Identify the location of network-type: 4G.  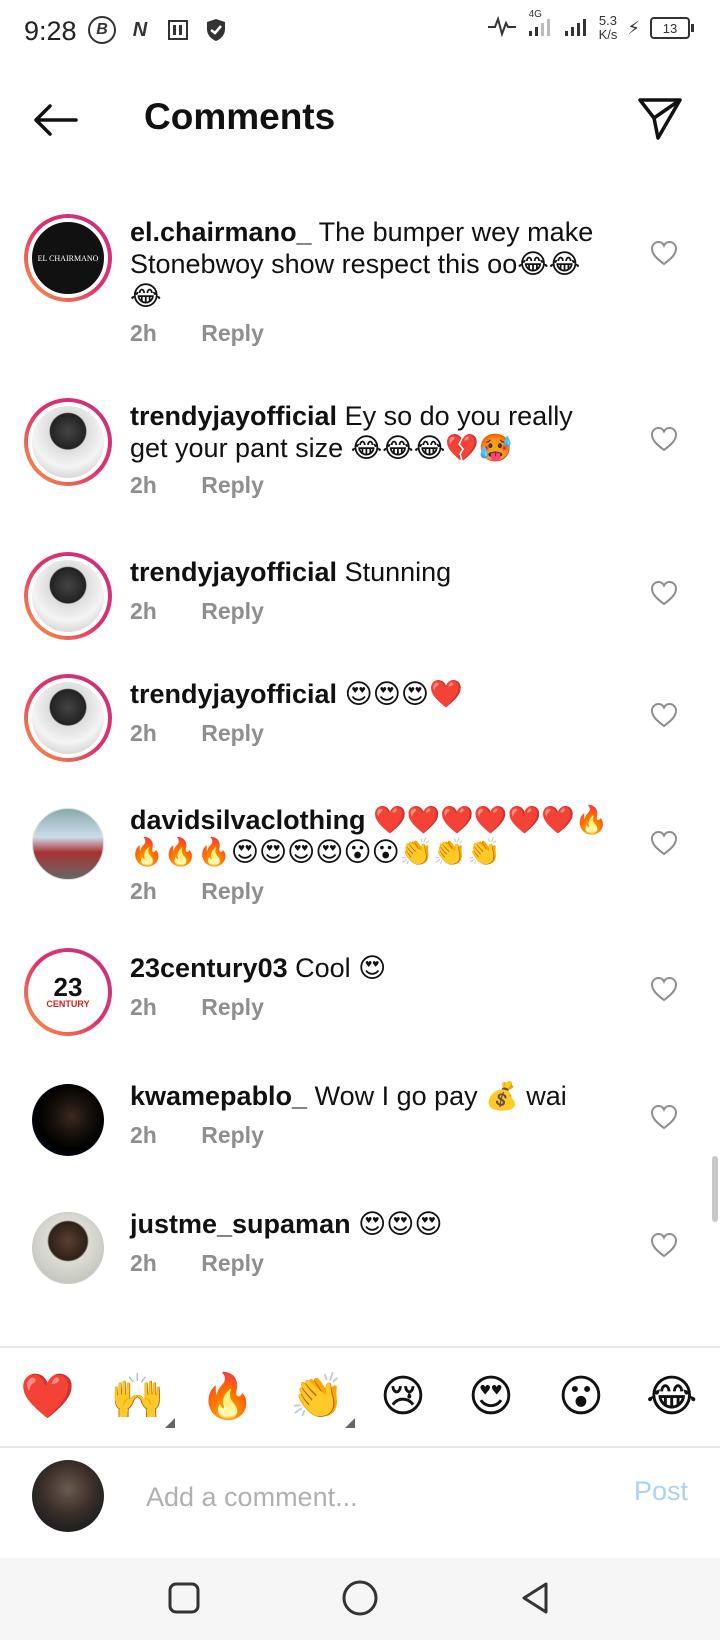
(535, 14).